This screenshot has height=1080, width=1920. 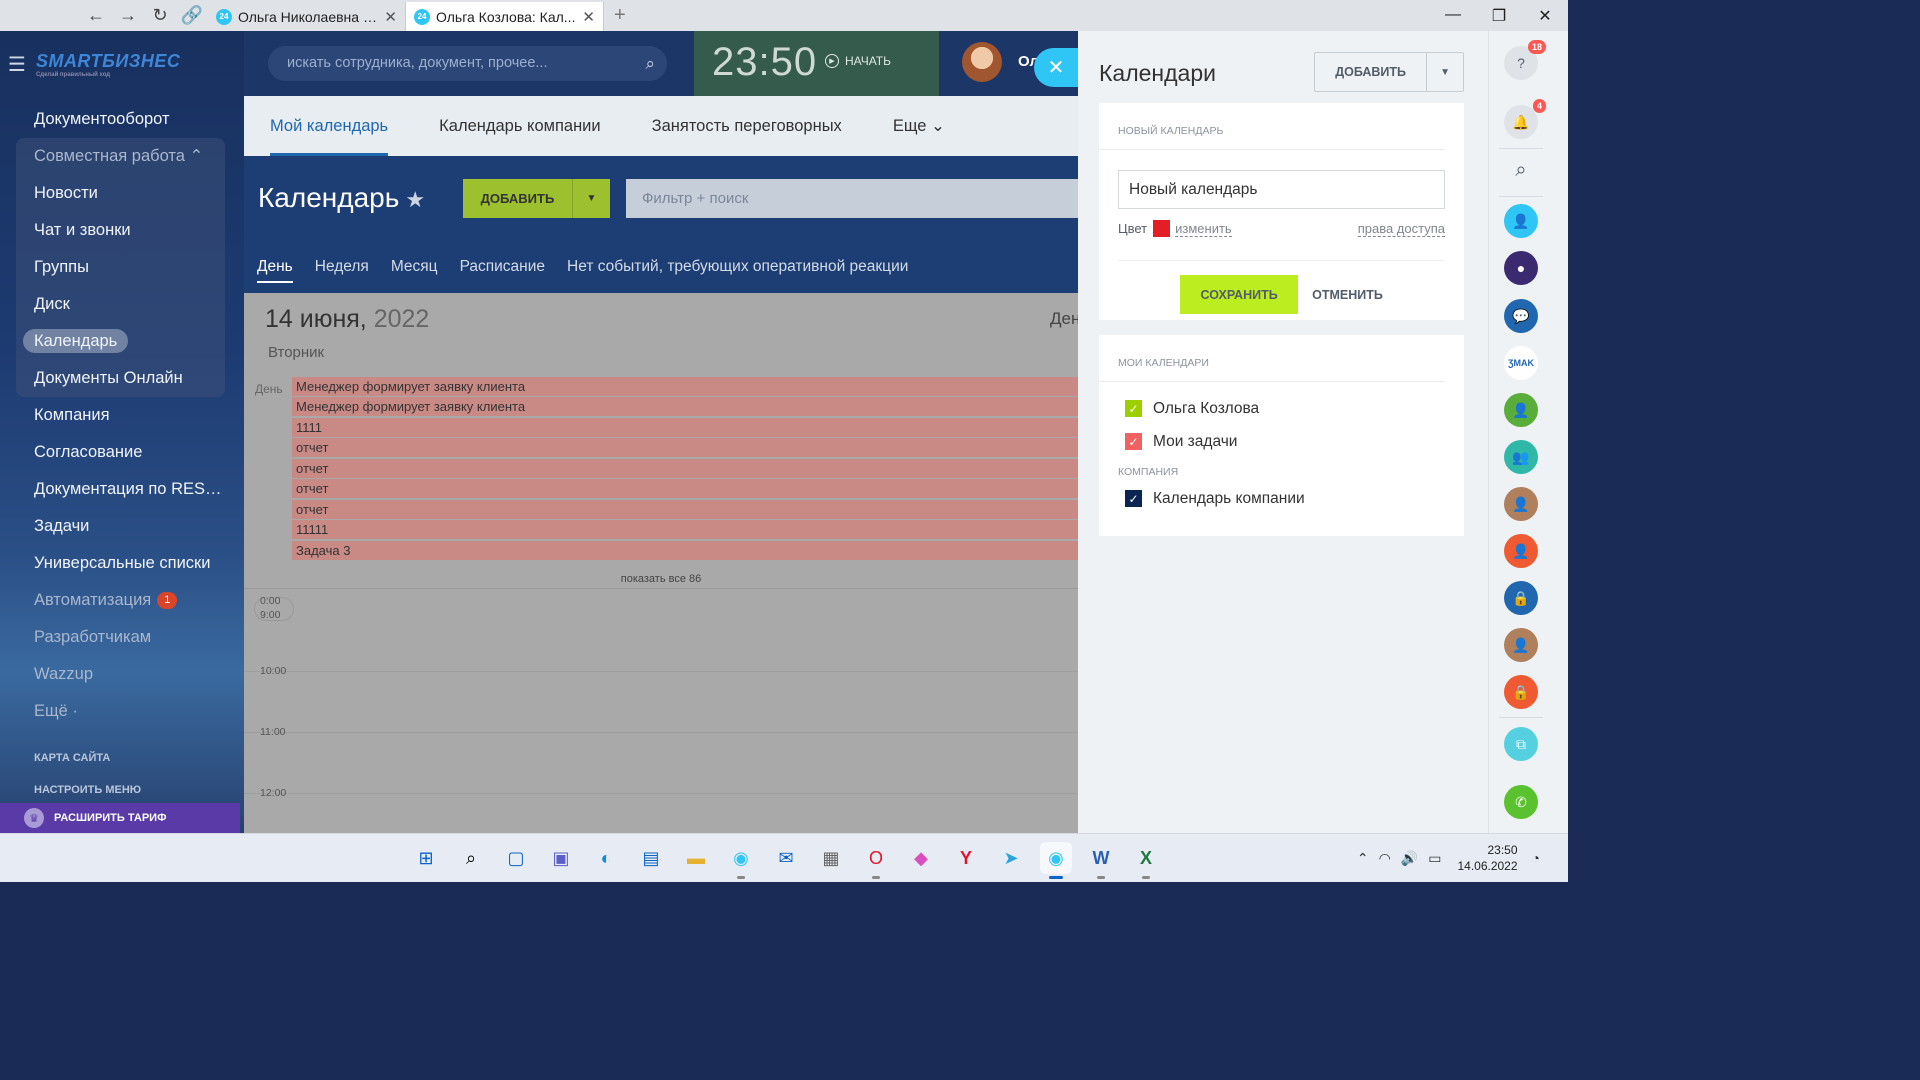 I want to click on sidebar-item-chat: Чат и звонки, so click(x=120, y=230).